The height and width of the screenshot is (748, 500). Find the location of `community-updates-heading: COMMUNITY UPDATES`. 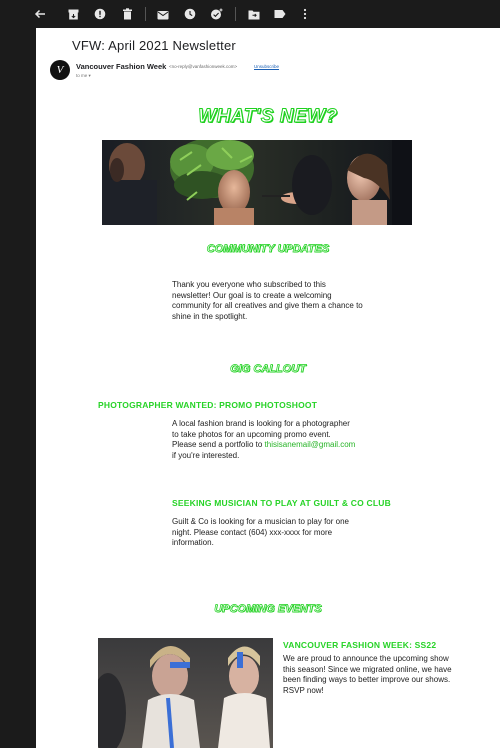

community-updates-heading: COMMUNITY UPDATES is located at coordinates (268, 249).